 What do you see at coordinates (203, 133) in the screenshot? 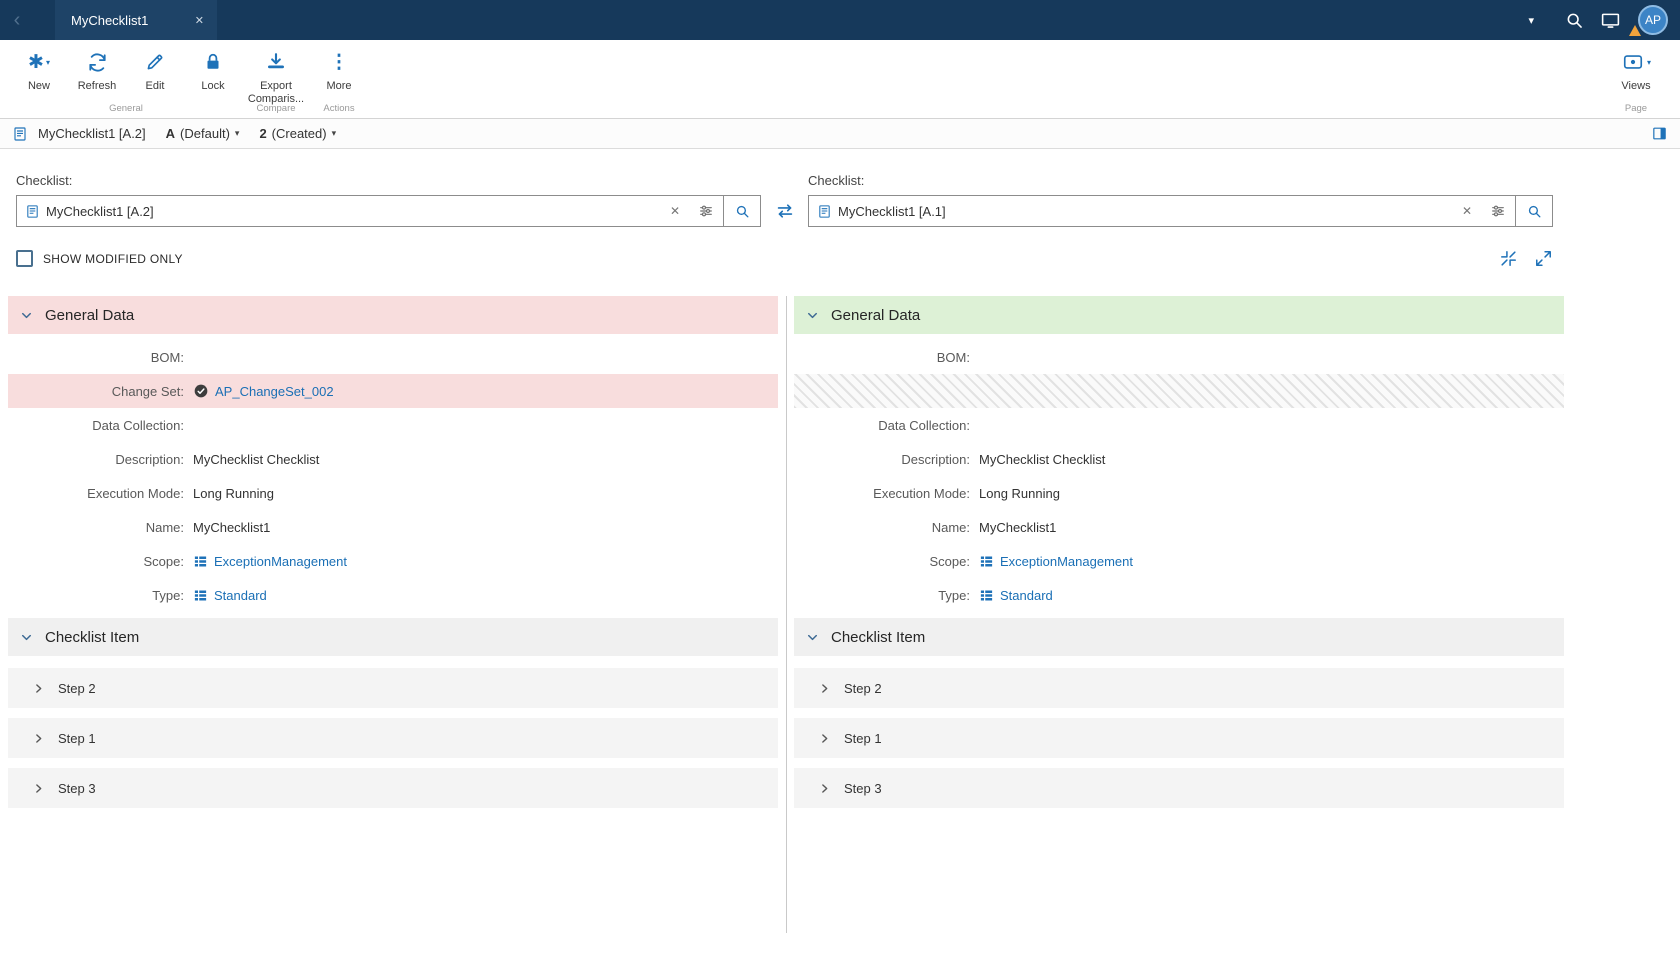
I see `revision-dropdown: A (Default) ▾` at bounding box center [203, 133].